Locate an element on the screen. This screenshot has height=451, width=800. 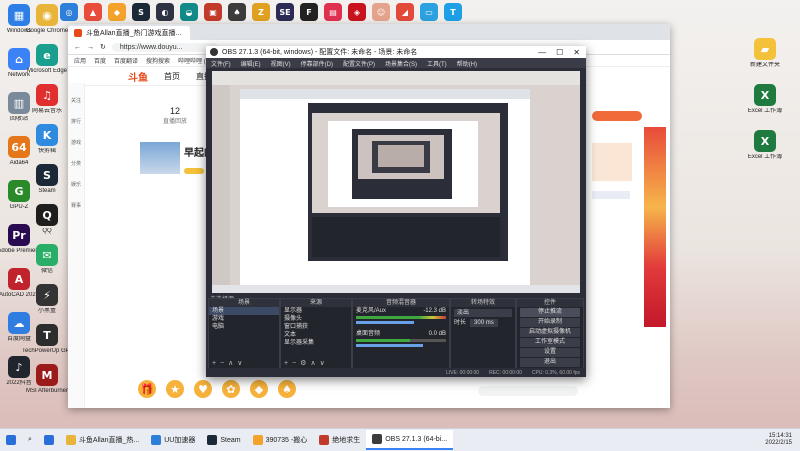
taskbar-app: 390735 -搬心 is located at coordinates (280, 440).